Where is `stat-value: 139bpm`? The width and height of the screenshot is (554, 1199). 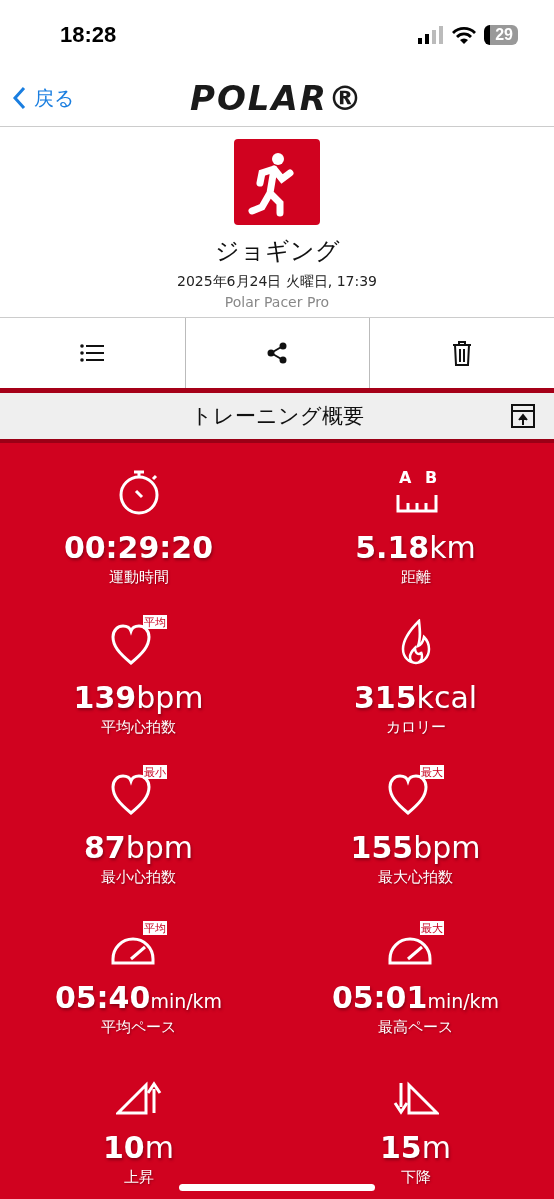
stat-value: 139bpm is located at coordinates (138, 697).